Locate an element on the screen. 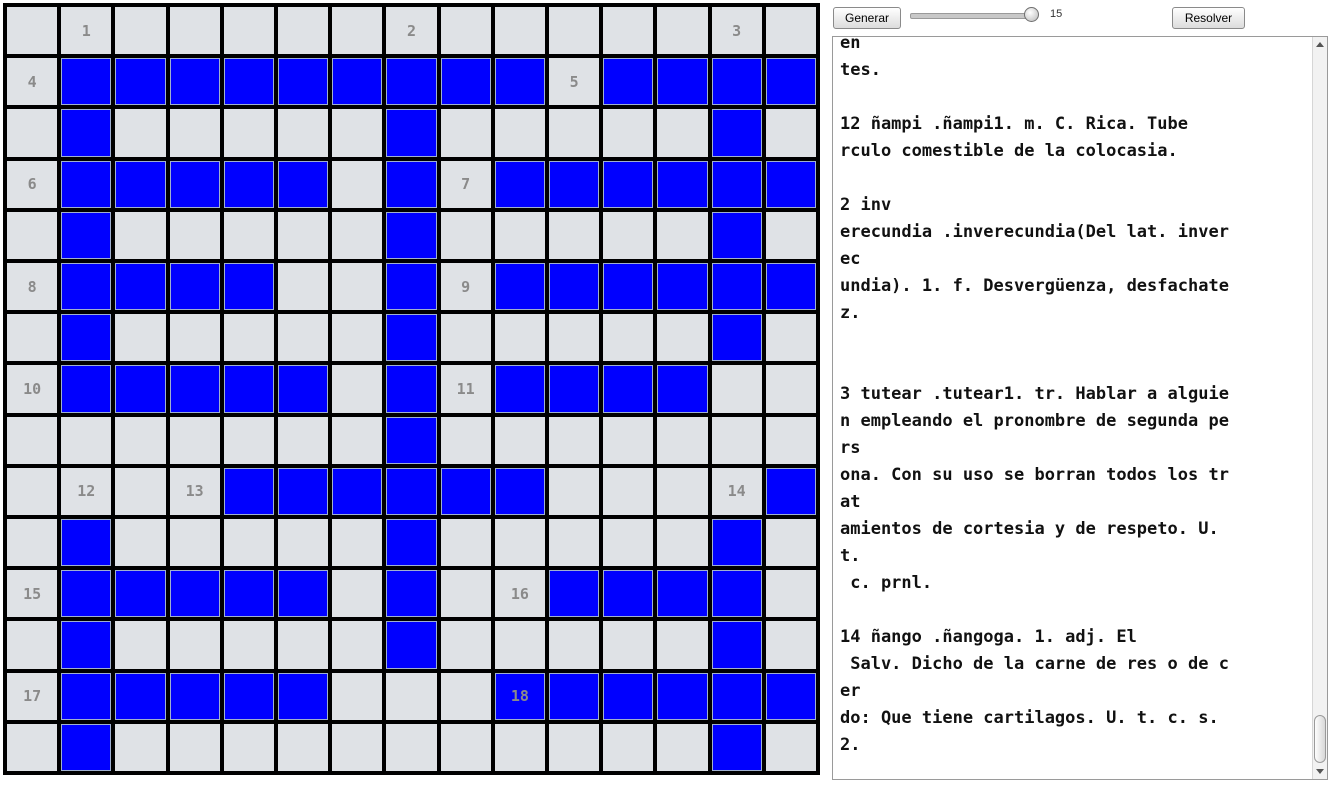 This screenshot has height=785, width=1331. scroll-up-icon is located at coordinates (1320, 44).